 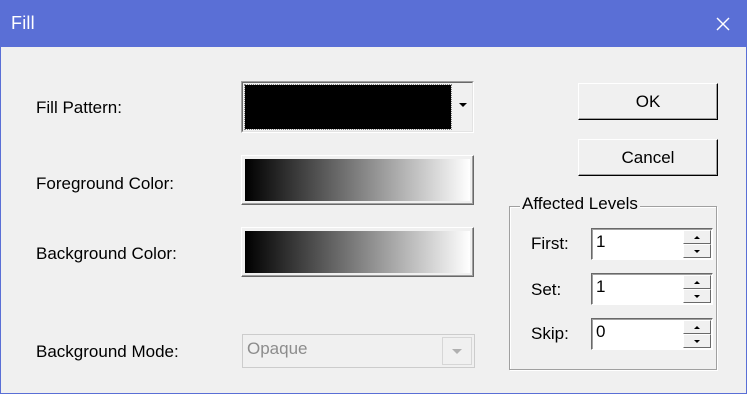 I want to click on set-input: 1, so click(x=652, y=289).